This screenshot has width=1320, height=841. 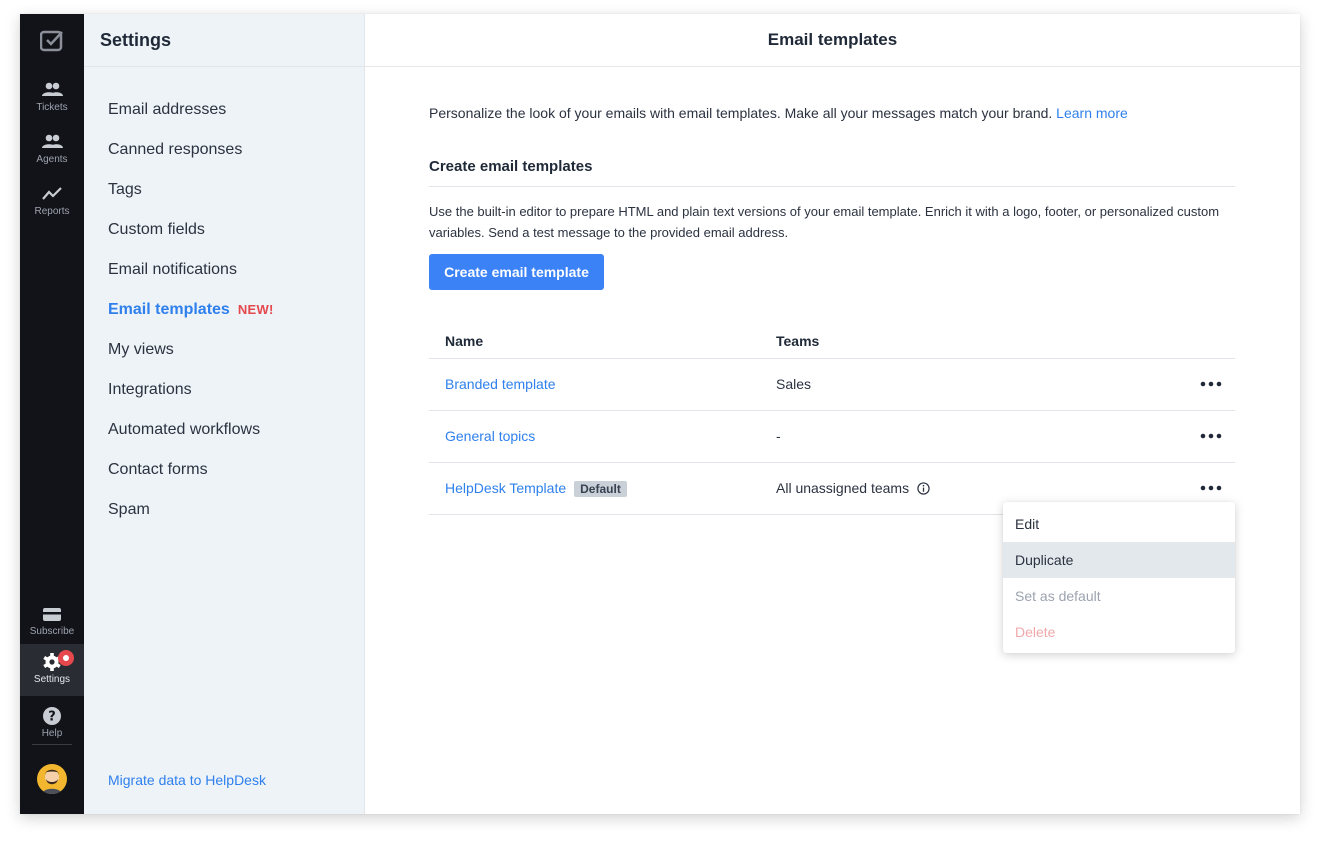 I want to click on logo-icon, so click(x=52, y=41).